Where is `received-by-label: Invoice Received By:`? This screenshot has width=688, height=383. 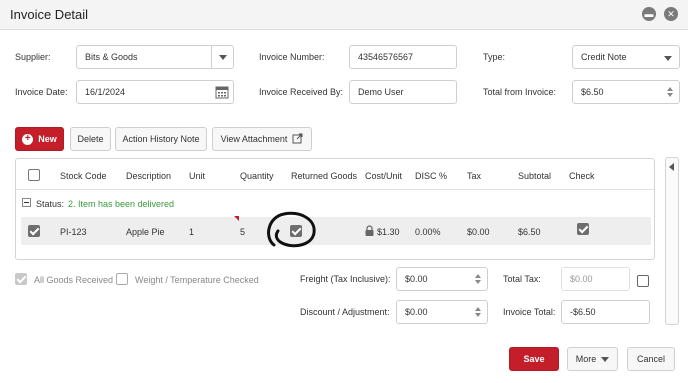
received-by-label: Invoice Received By: is located at coordinates (301, 92).